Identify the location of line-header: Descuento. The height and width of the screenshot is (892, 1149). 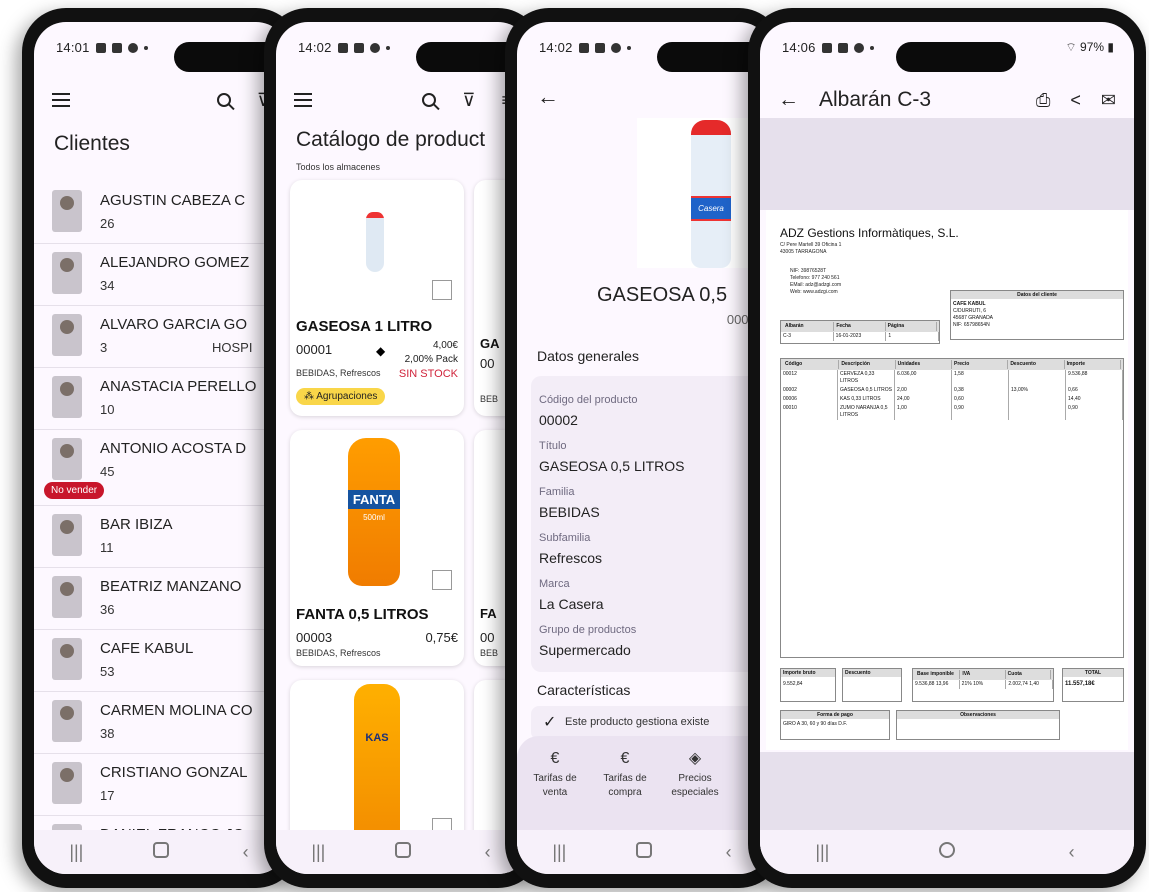
(1036, 364).